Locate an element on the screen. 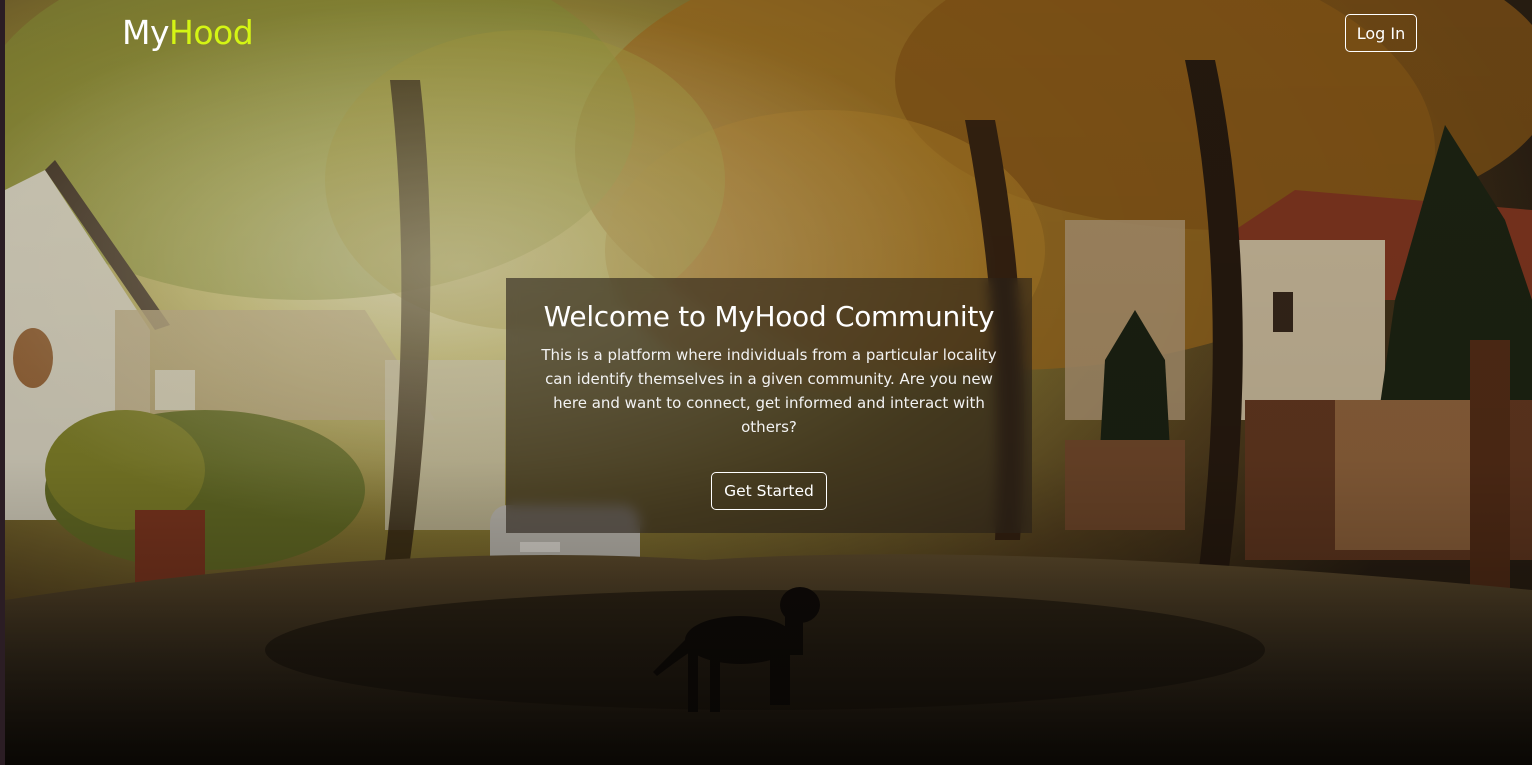 This screenshot has width=1532, height=765. logo-text-my: My is located at coordinates (146, 32).